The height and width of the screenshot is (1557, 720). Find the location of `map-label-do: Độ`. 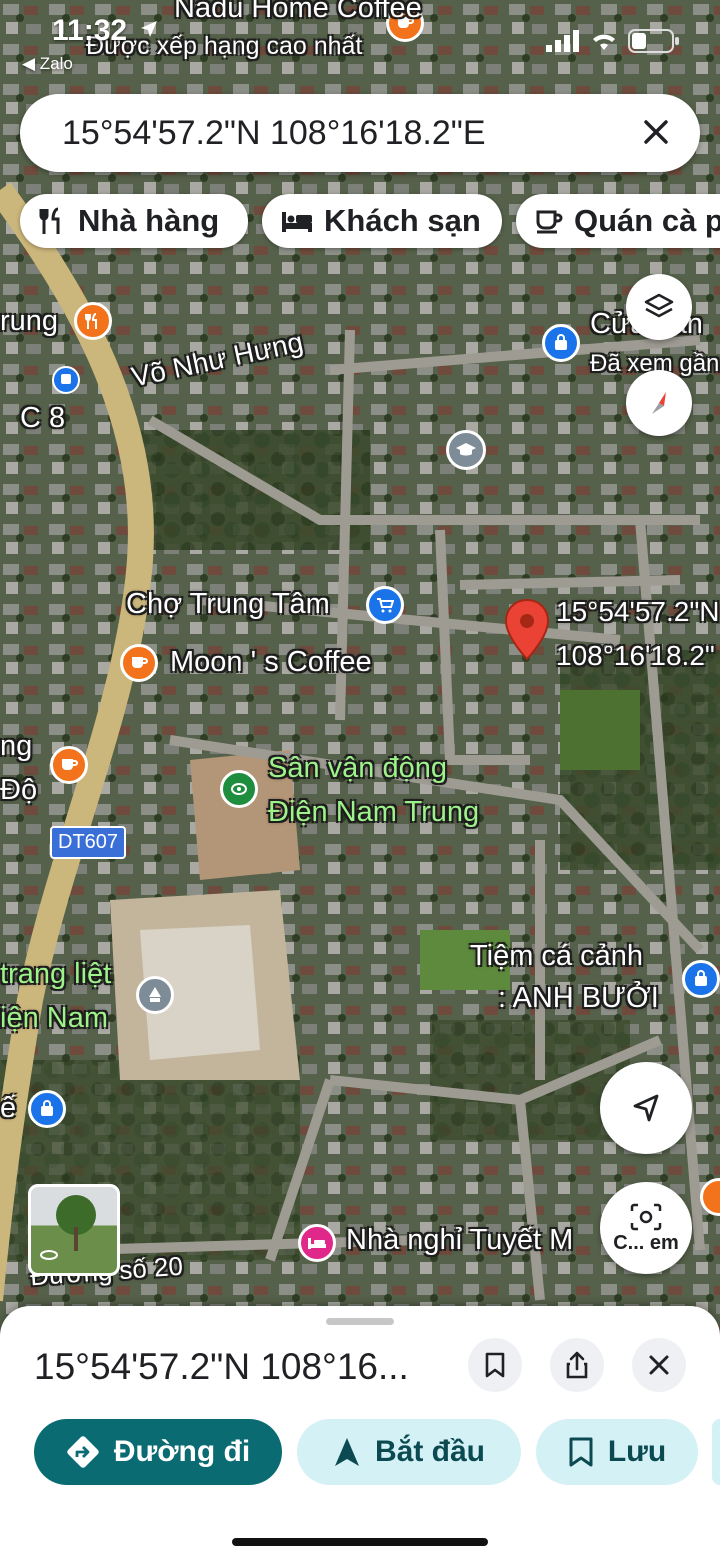

map-label-do: Độ is located at coordinates (19, 790).